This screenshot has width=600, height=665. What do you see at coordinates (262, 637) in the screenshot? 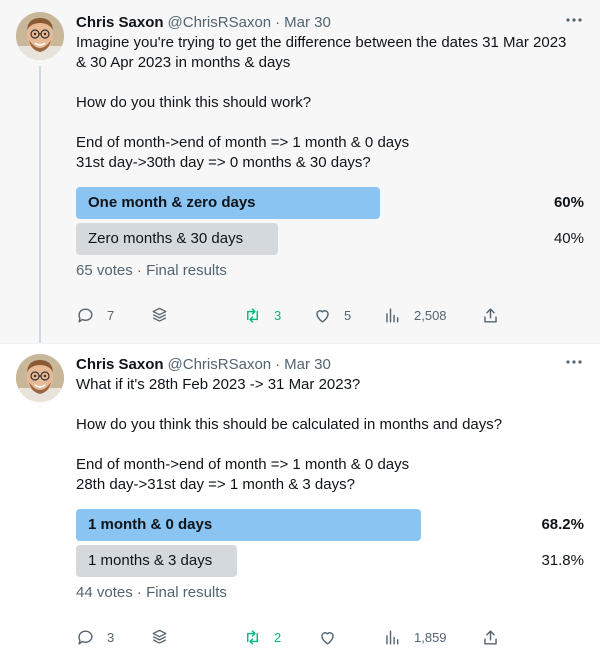
I see `retweet-button: 2` at bounding box center [262, 637].